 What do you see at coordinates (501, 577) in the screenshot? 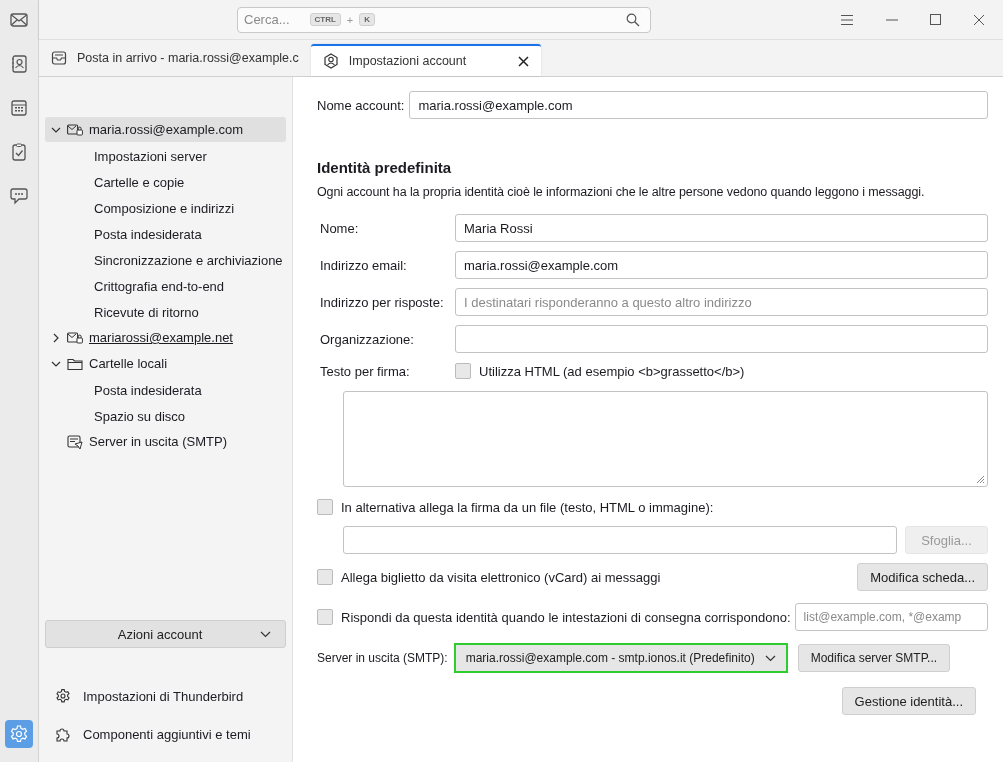
I see `checkbox-label: Allega biglietto da visita elettronico (vCard) ai messaggi` at bounding box center [501, 577].